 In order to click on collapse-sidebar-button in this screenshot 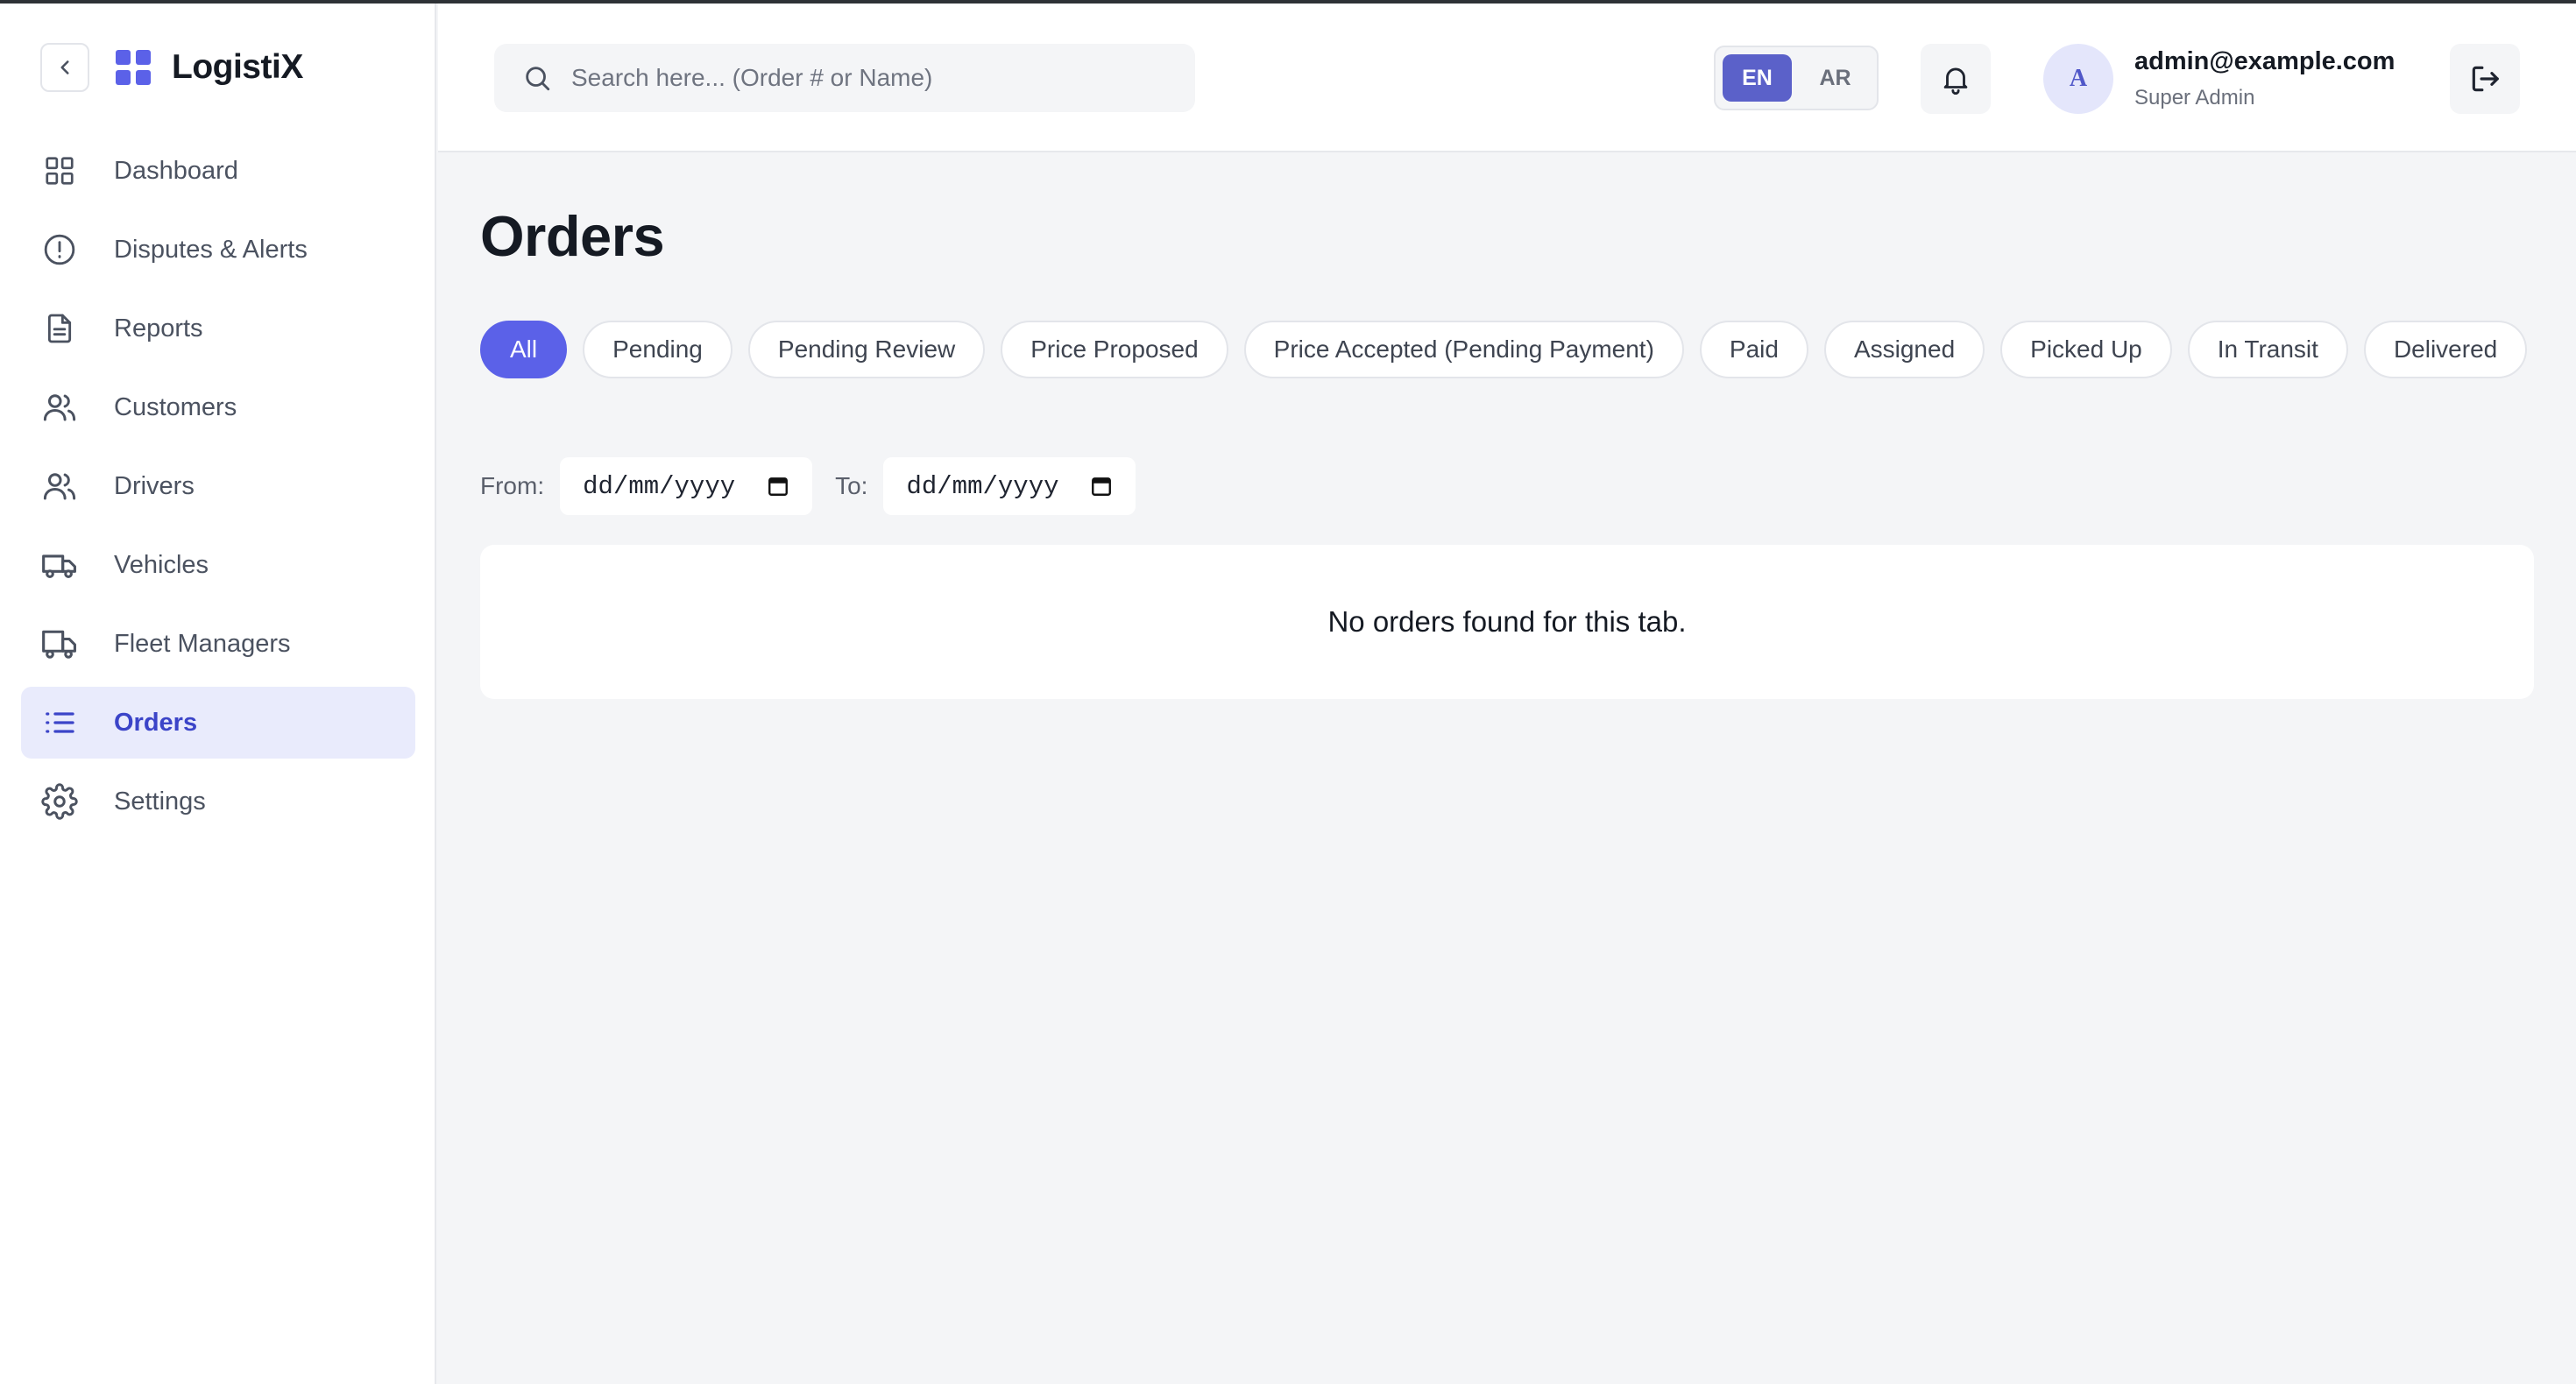, I will do `click(64, 67)`.